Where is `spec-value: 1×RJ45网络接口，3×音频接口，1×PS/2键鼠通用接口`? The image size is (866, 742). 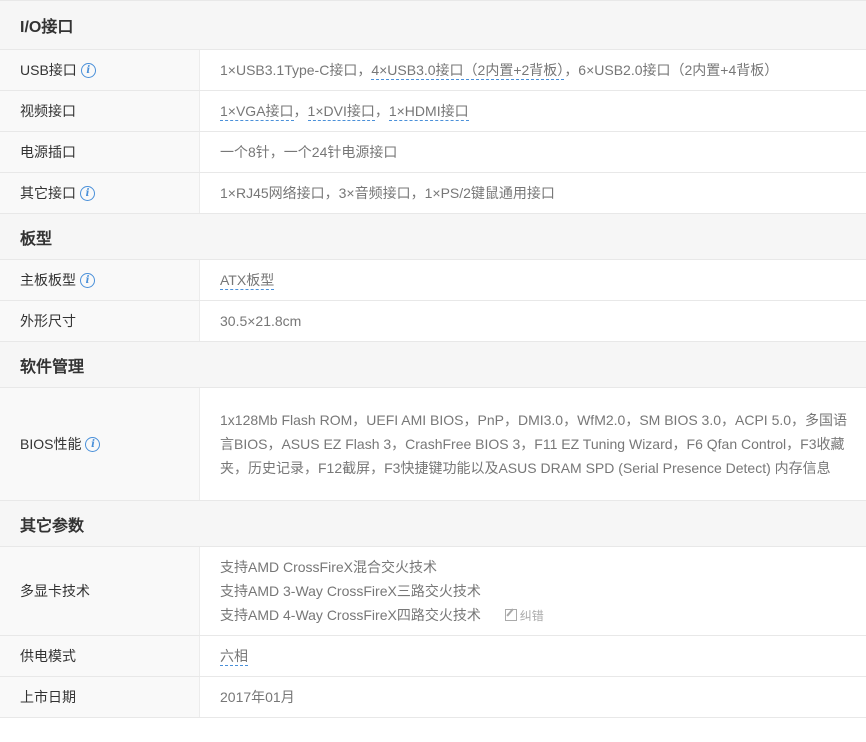
spec-value: 1×RJ45网络接口，3×音频接口，1×PS/2键鼠通用接口 is located at coordinates (533, 193).